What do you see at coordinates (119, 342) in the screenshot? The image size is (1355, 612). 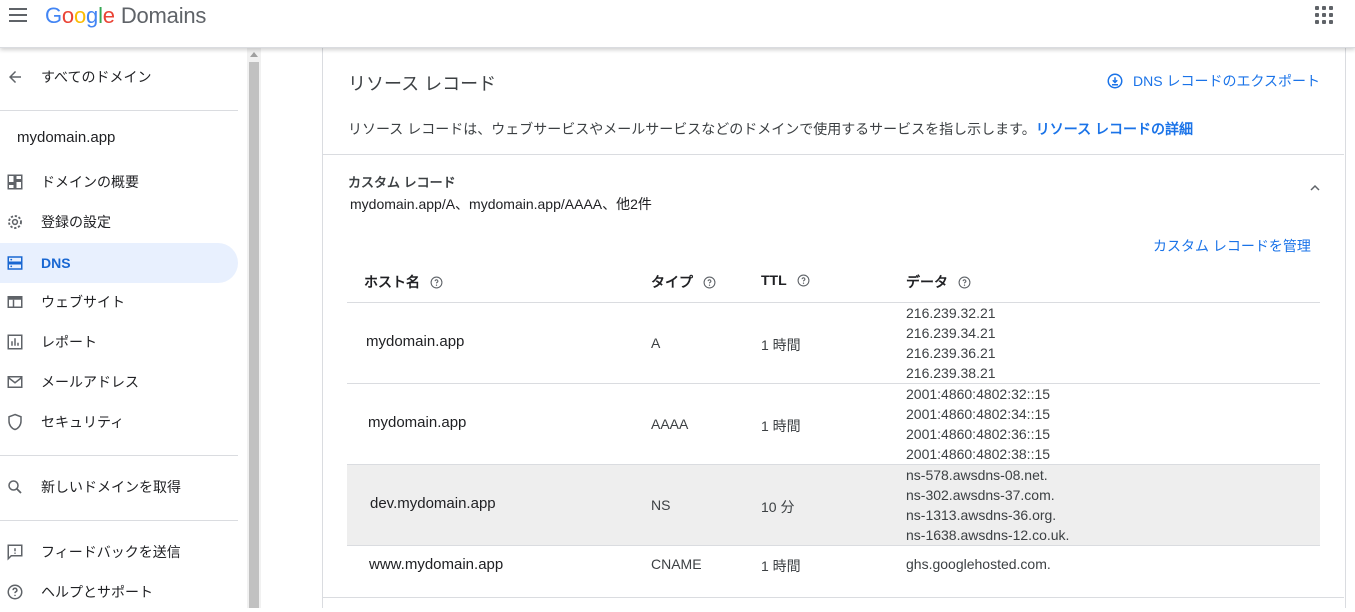 I see `sidebar-item-reports: レポート` at bounding box center [119, 342].